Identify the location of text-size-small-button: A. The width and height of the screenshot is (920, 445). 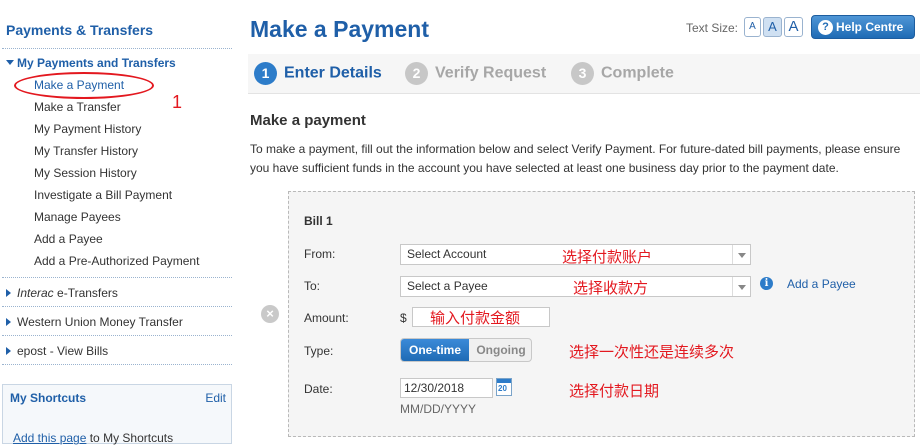
(752, 27).